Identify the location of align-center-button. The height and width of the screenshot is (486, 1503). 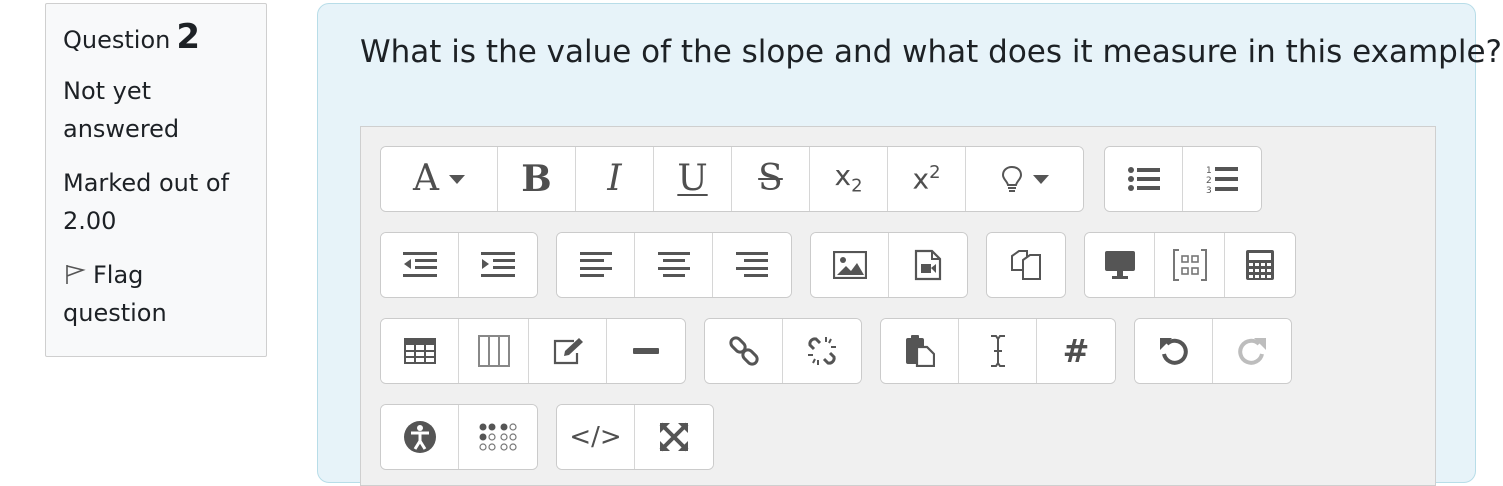
(674, 265).